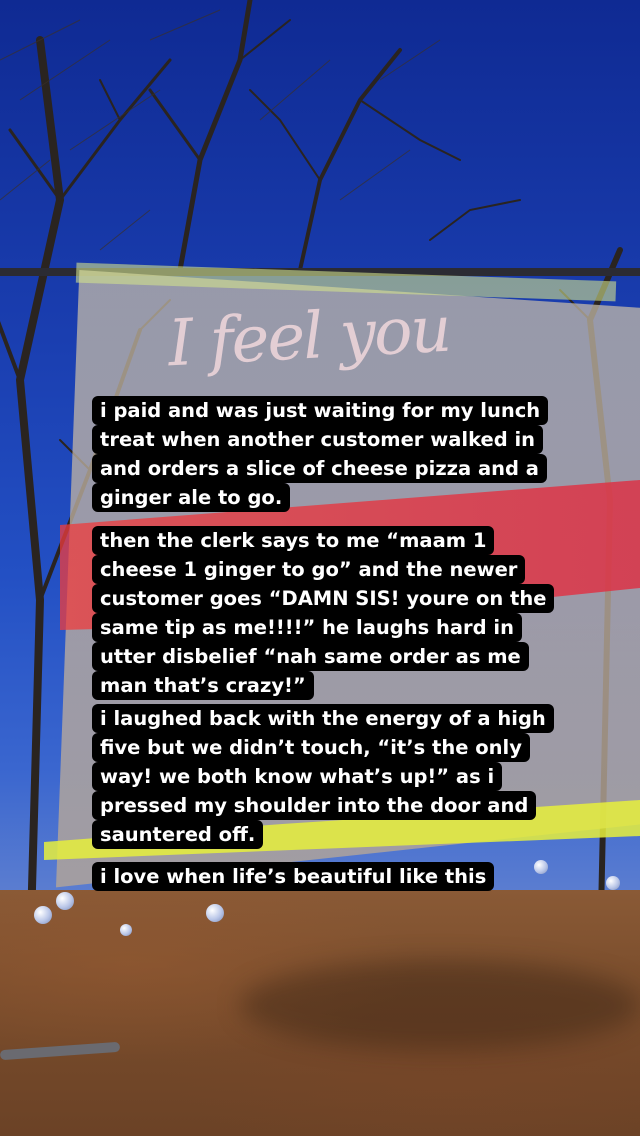  What do you see at coordinates (311, 747) in the screenshot?
I see `caption-line: five but we didn’t touch, “it’s the only` at bounding box center [311, 747].